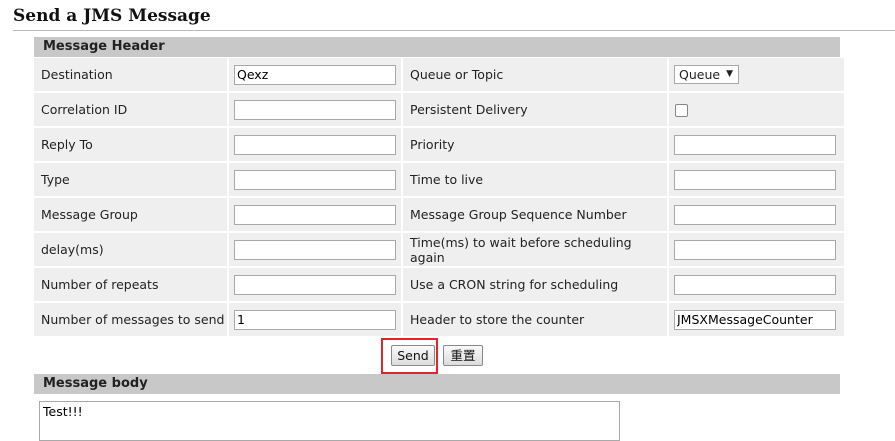 The width and height of the screenshot is (895, 441). I want to click on number-of-messages-cell, so click(315, 319).